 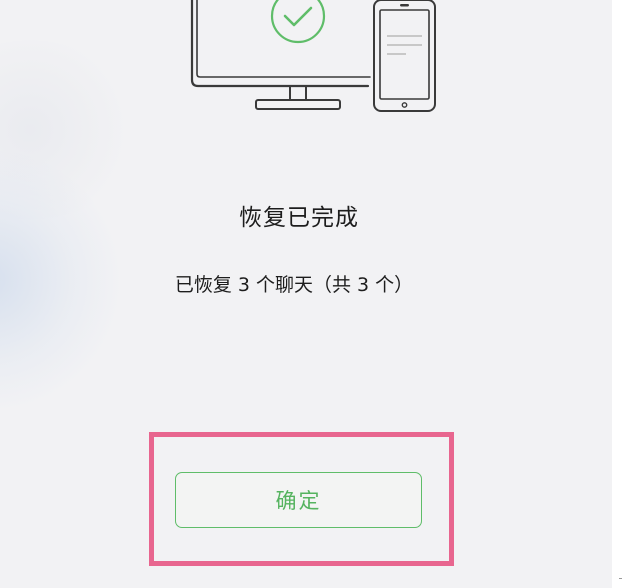 What do you see at coordinates (299, 218) in the screenshot?
I see `page-title: 恢复已完成` at bounding box center [299, 218].